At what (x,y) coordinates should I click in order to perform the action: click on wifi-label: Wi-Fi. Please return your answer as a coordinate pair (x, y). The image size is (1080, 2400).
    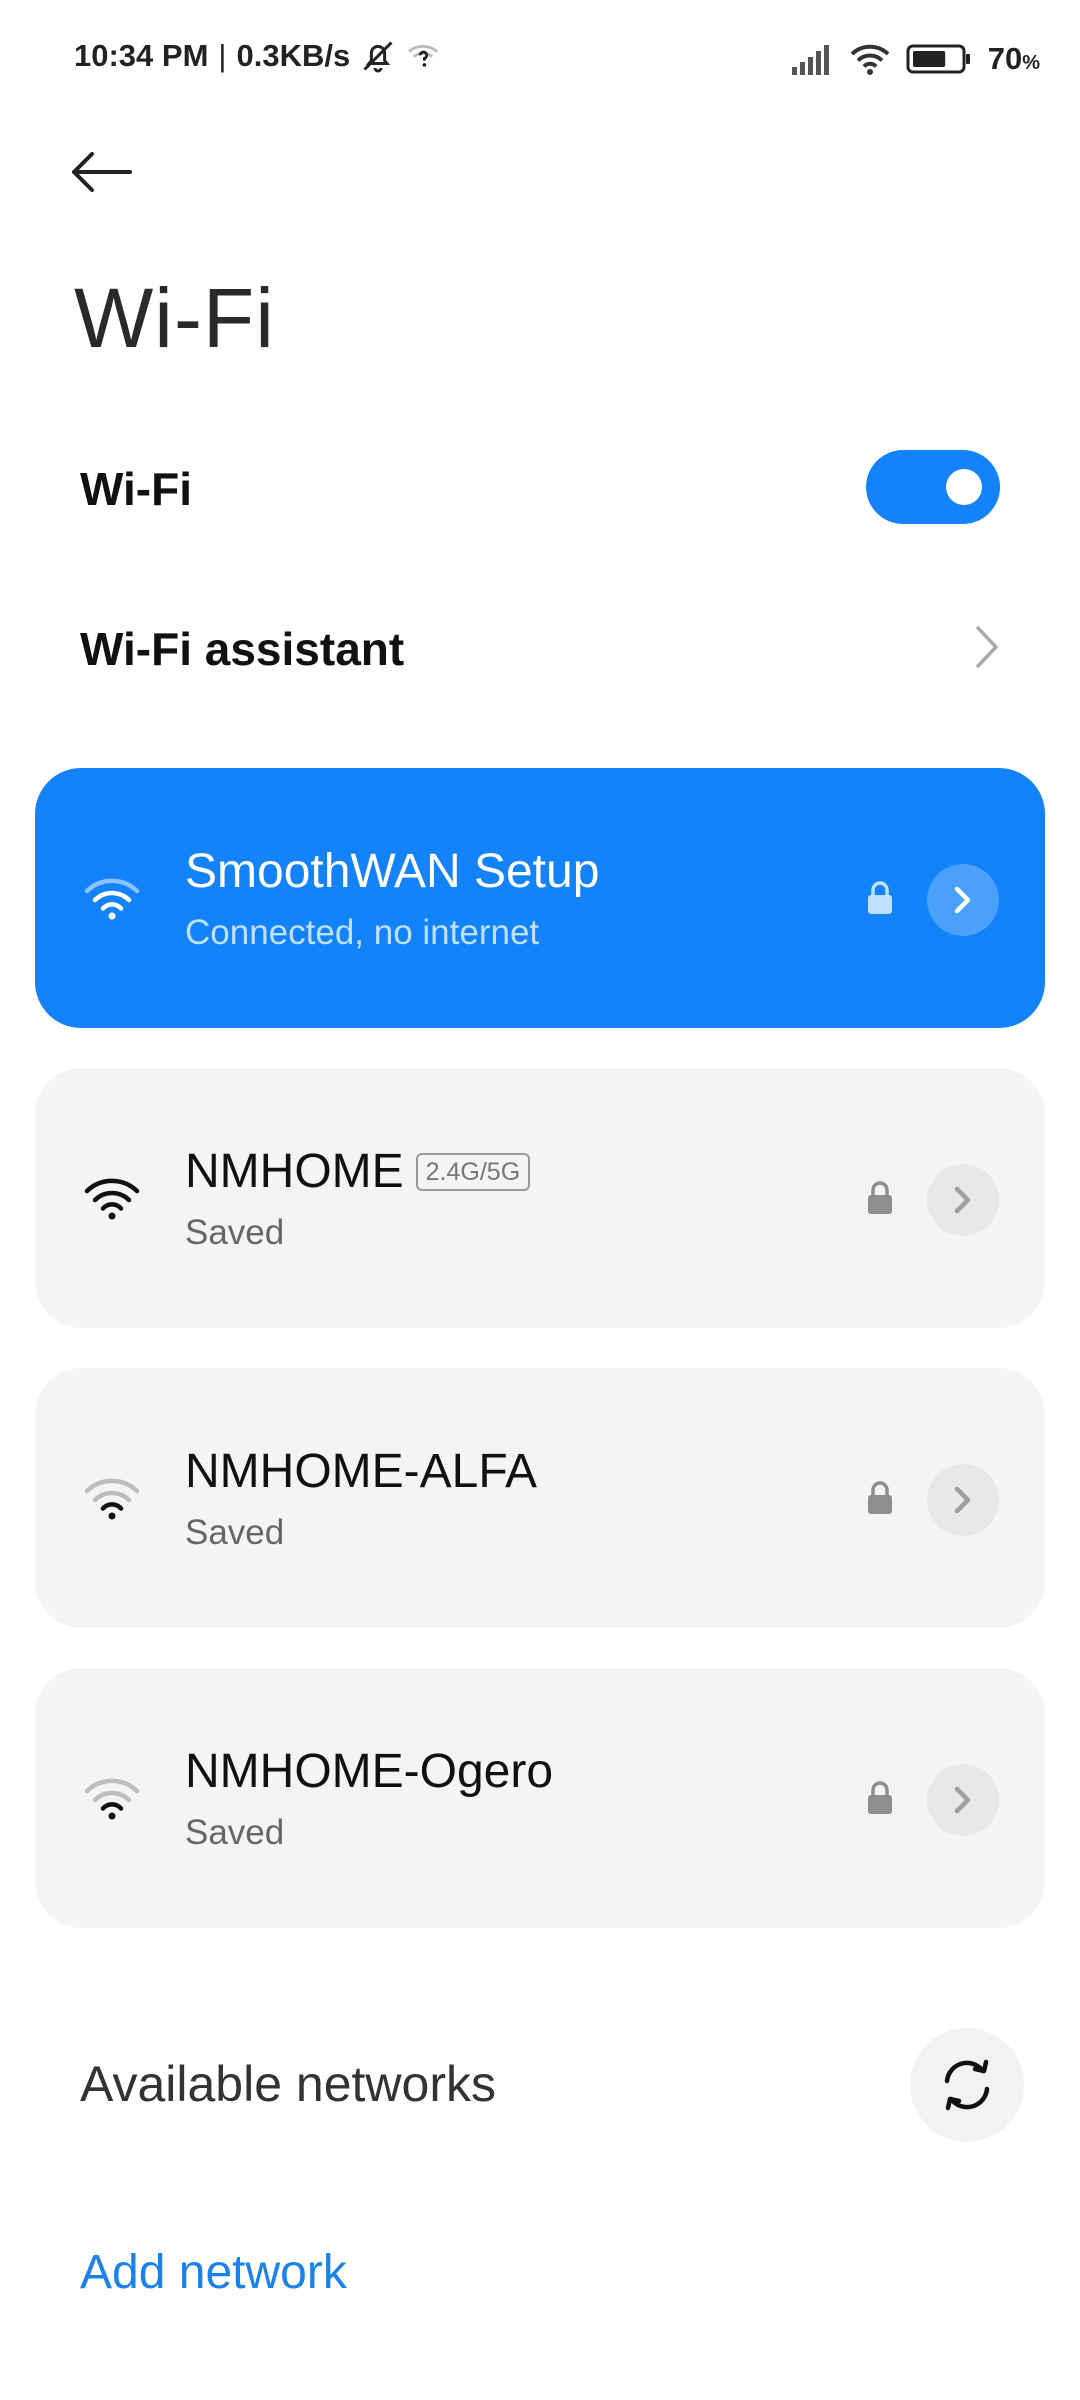
    Looking at the image, I should click on (136, 489).